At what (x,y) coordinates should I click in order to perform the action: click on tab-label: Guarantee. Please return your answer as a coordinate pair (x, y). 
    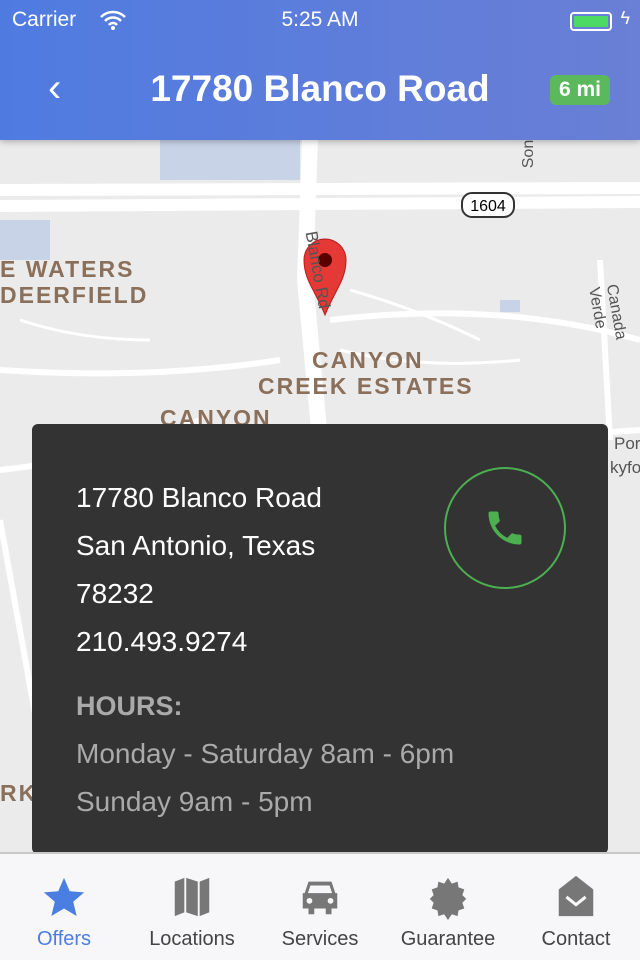
    Looking at the image, I should click on (448, 939).